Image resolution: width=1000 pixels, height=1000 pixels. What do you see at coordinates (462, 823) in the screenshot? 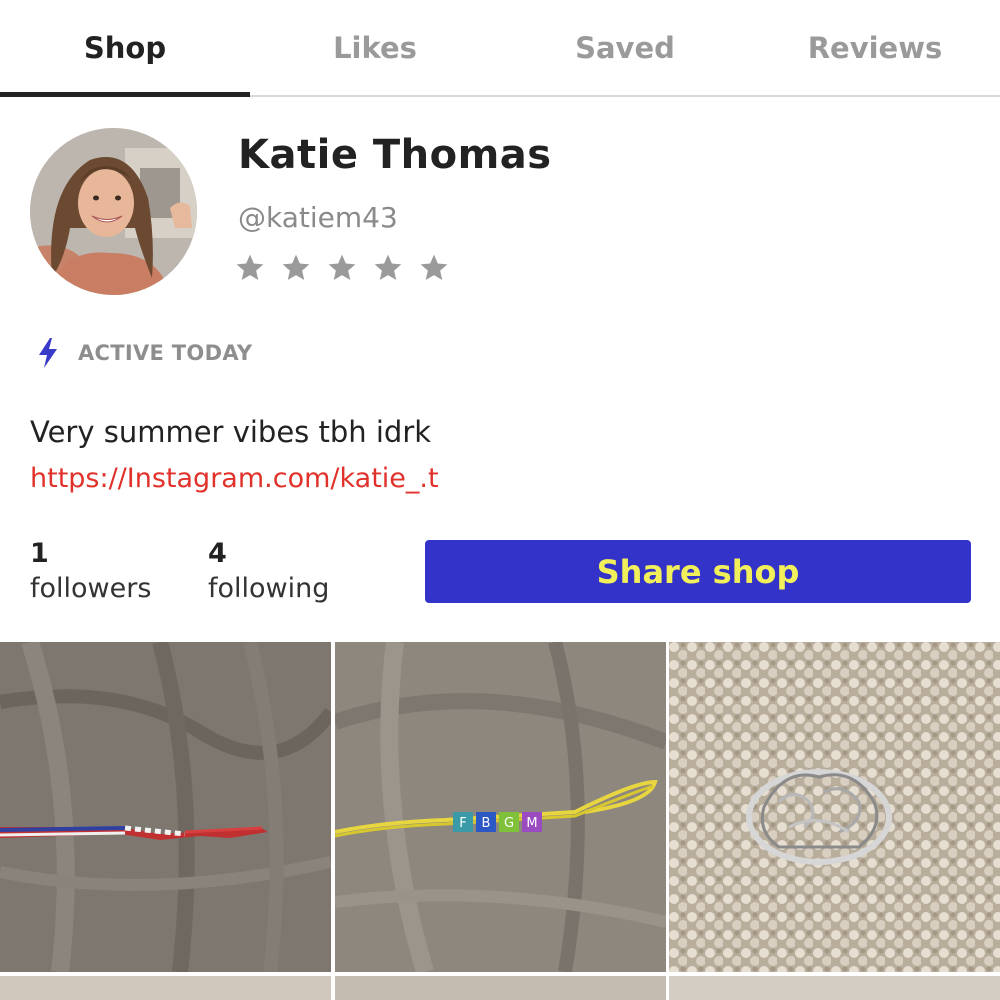
I see `bead-letter: F` at bounding box center [462, 823].